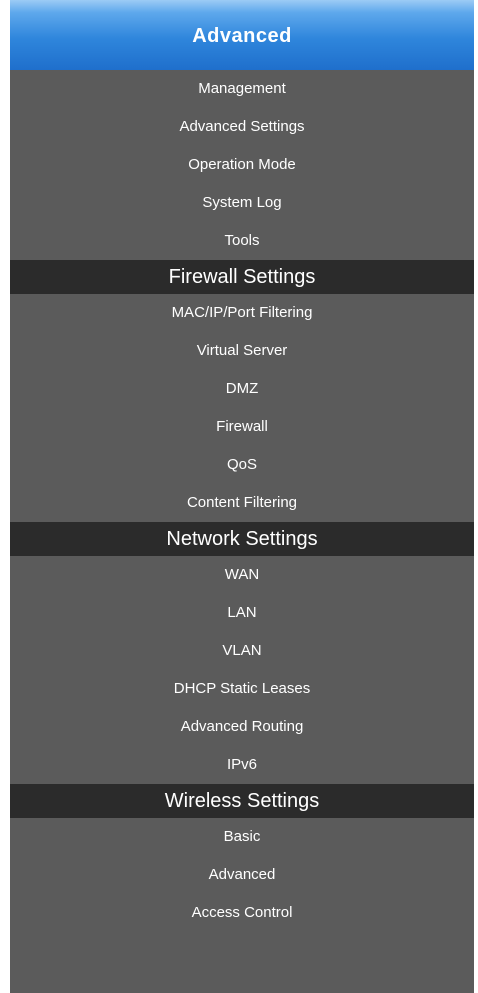  What do you see at coordinates (242, 241) in the screenshot?
I see `menu-item-tools: Tools` at bounding box center [242, 241].